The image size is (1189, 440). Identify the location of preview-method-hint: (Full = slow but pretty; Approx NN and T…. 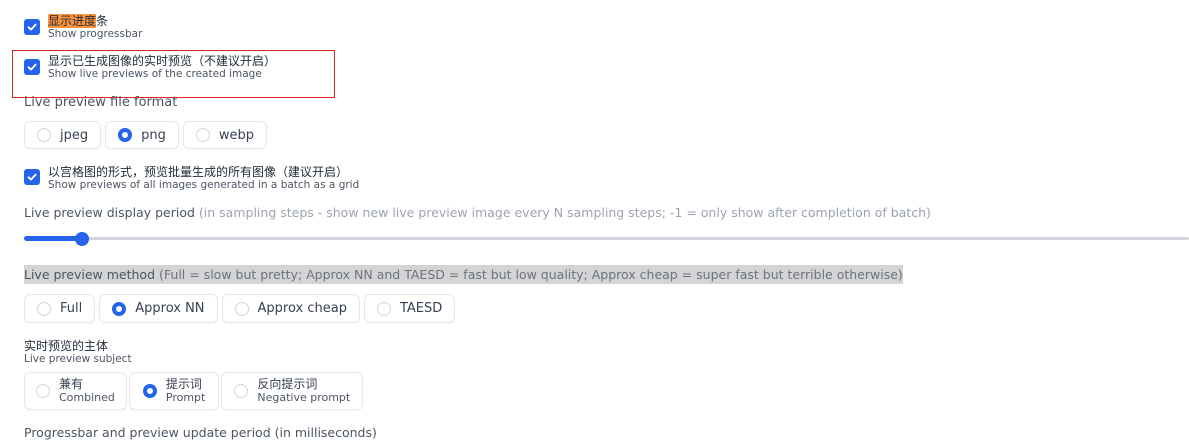
(531, 274).